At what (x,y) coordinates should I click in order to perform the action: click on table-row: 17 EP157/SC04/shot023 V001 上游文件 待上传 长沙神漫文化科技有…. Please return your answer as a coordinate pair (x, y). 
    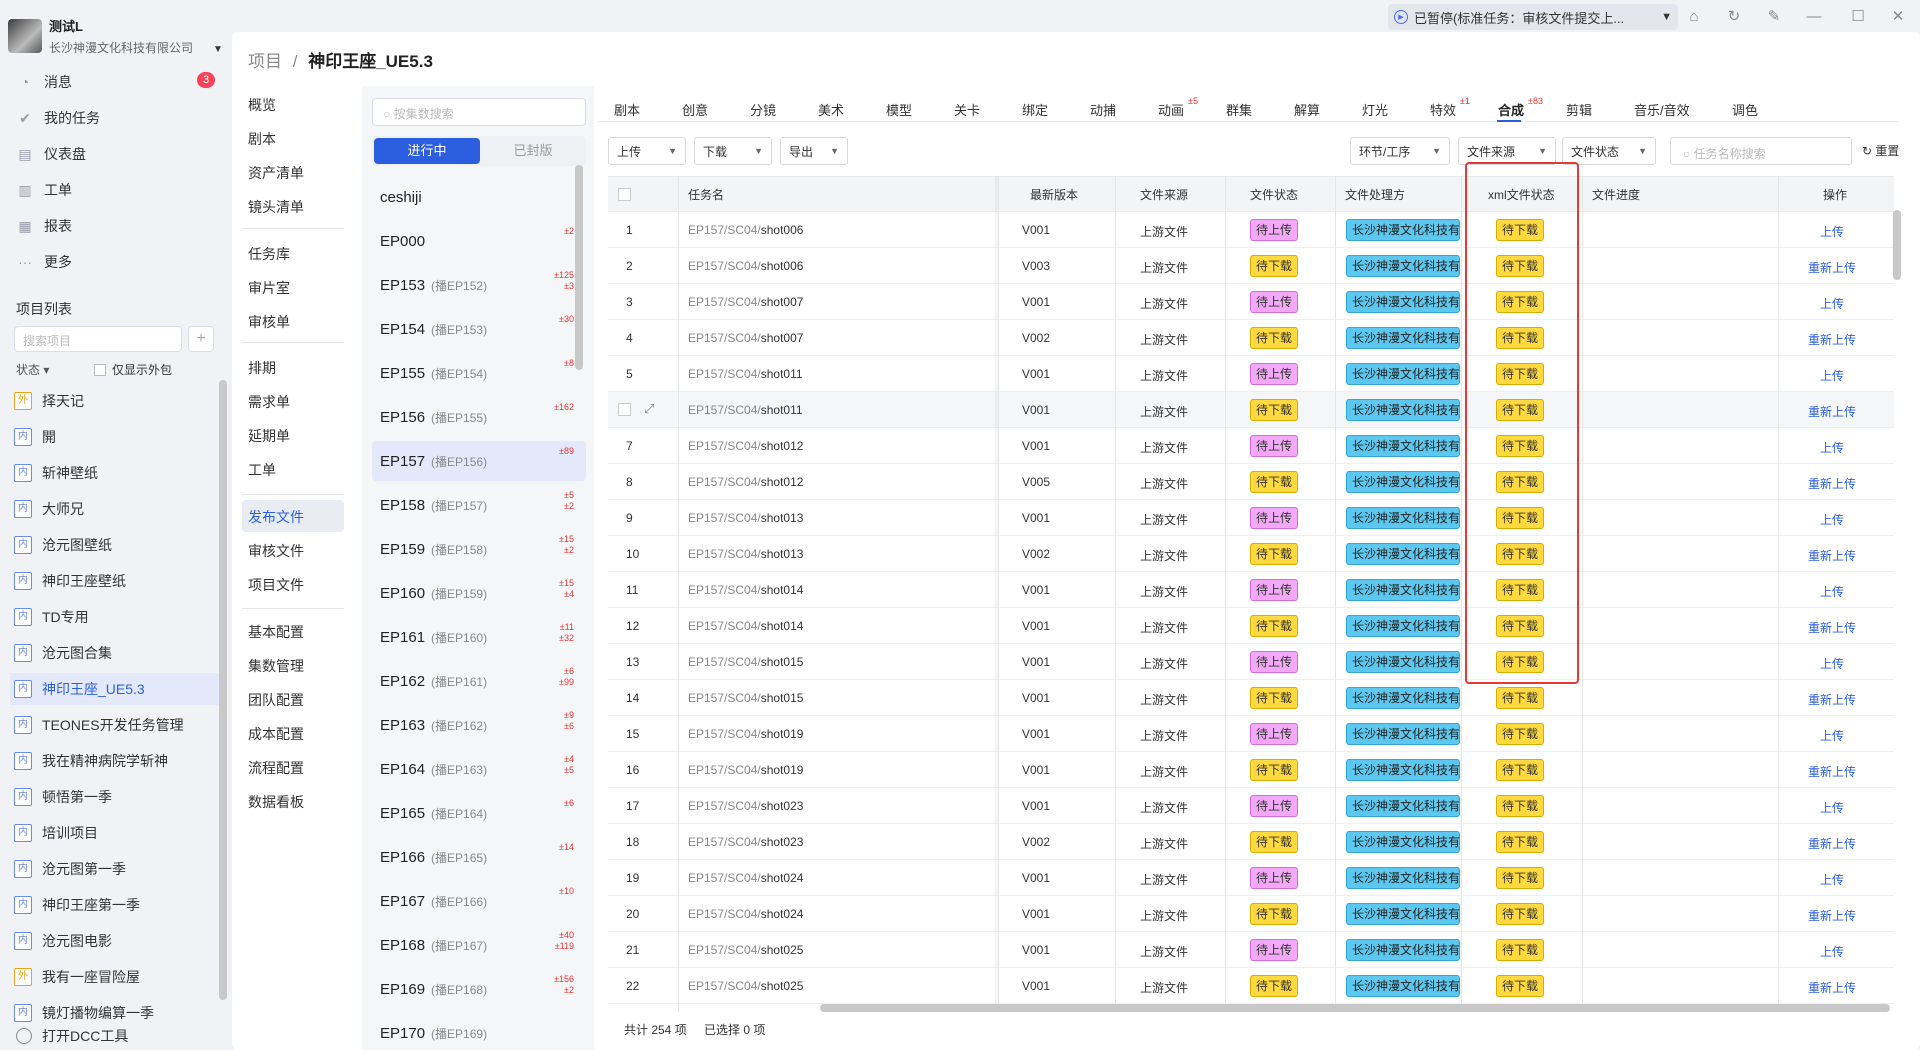
    Looking at the image, I should click on (1251, 806).